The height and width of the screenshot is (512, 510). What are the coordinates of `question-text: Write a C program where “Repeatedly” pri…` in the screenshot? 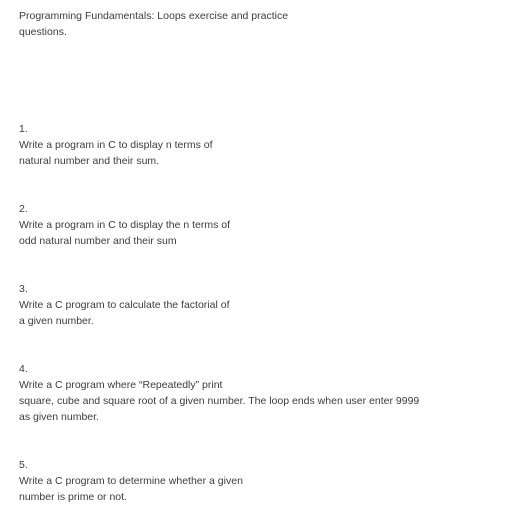 It's located at (219, 401).